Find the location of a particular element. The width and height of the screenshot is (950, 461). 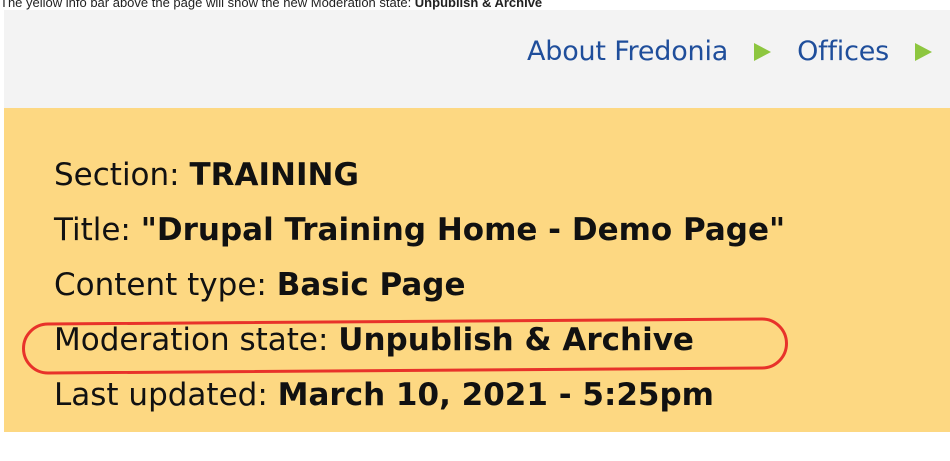

last-updated-value: March 10, 2021 - 5:25pm is located at coordinates (495, 395).